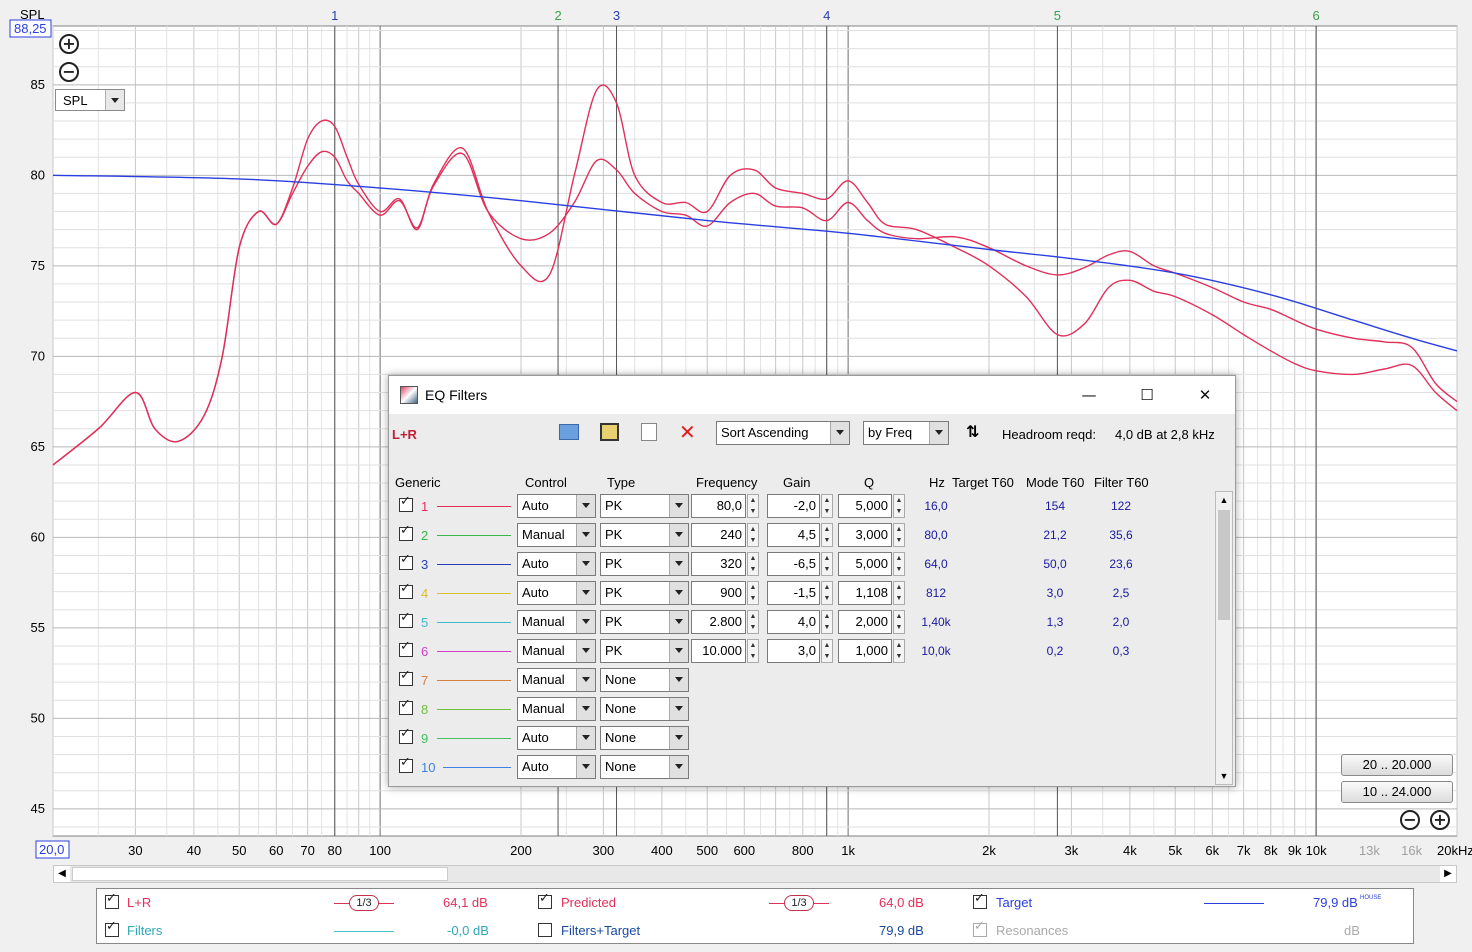 Image resolution: width=1472 pixels, height=952 pixels. What do you see at coordinates (1224, 500) in the screenshot?
I see `scroll-up-icon: ▲` at bounding box center [1224, 500].